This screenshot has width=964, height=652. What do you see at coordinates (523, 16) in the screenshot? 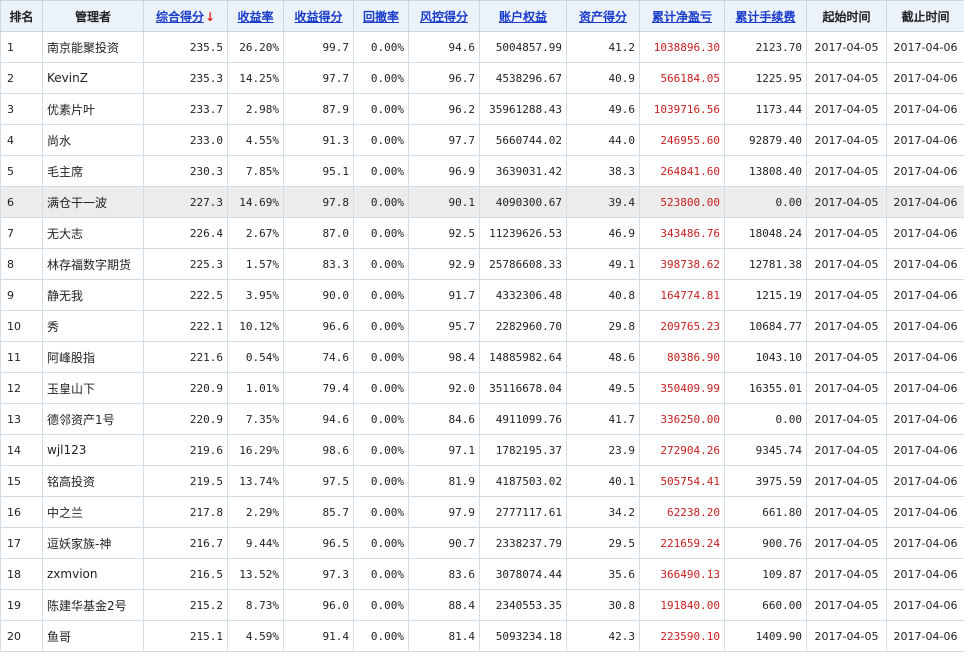
I see `header-account-equity: 账户权益` at bounding box center [523, 16].